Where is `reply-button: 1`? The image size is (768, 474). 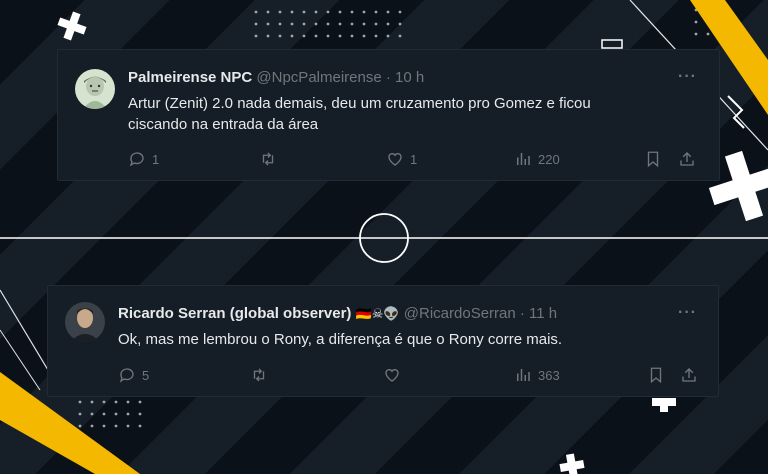
reply-button: 1 is located at coordinates (143, 159).